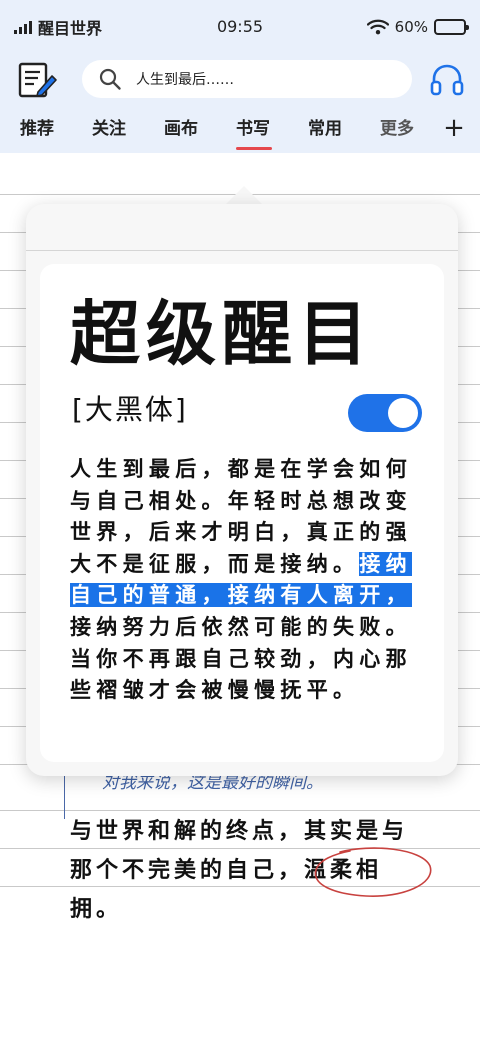 This screenshot has height=1040, width=480. I want to click on toolbar, so click(240, 79).